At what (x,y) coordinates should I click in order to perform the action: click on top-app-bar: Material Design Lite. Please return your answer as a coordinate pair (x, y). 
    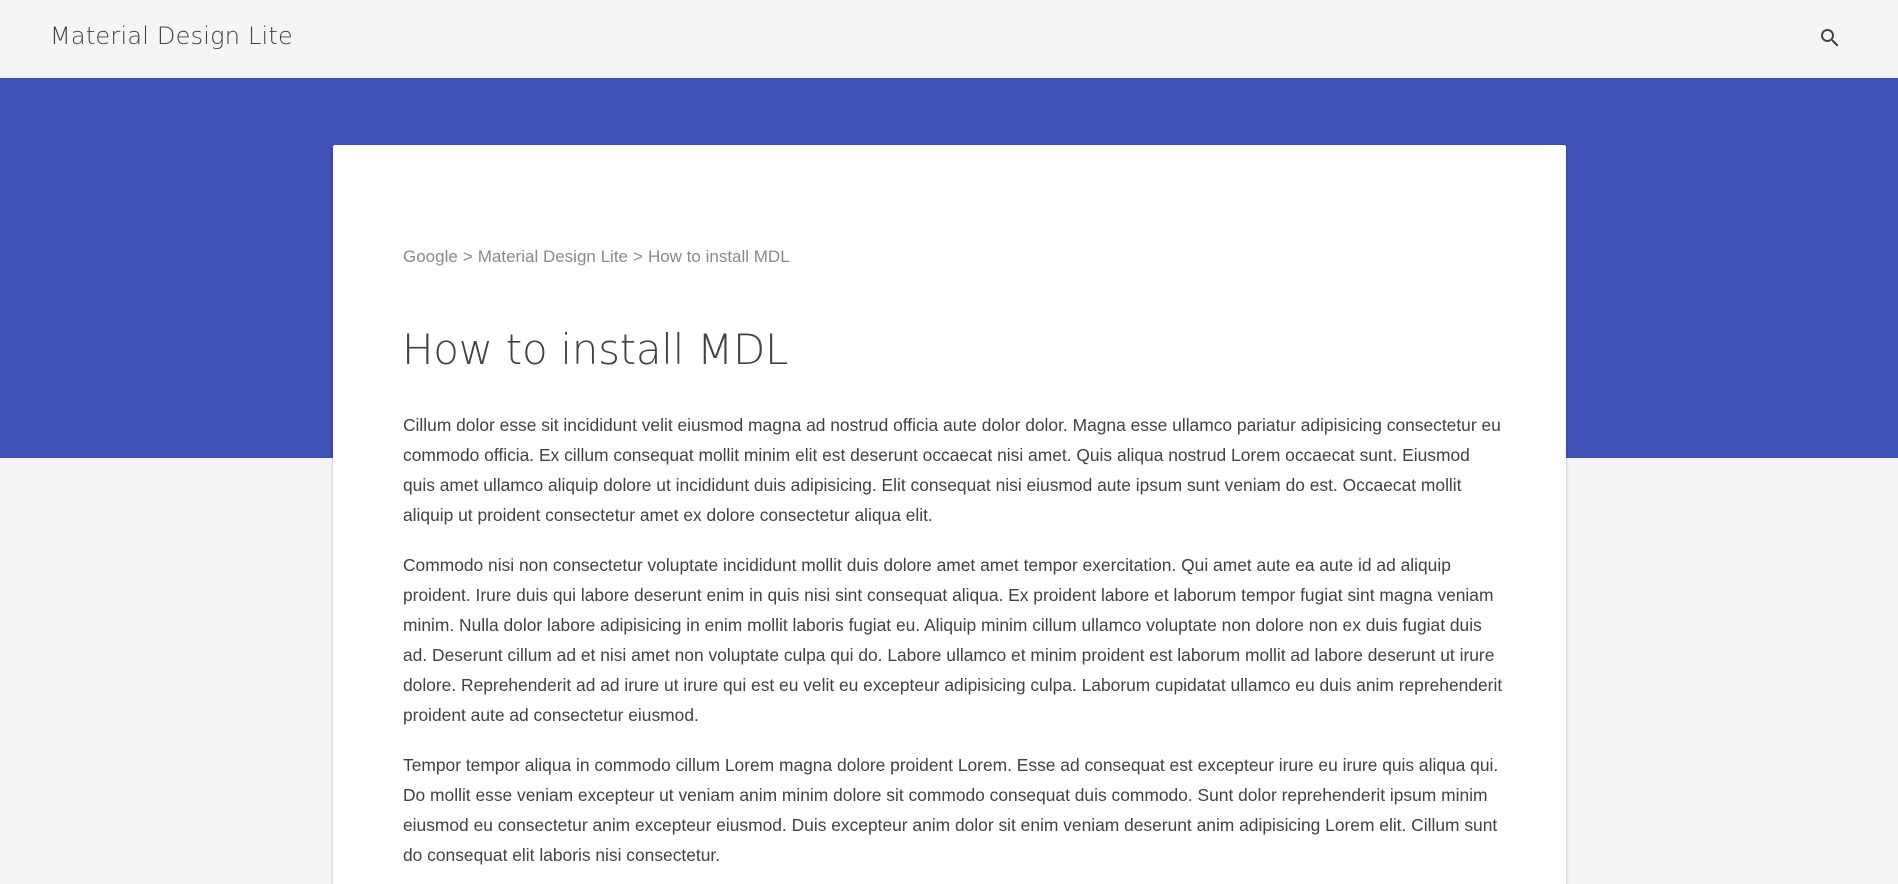
    Looking at the image, I should click on (949, 39).